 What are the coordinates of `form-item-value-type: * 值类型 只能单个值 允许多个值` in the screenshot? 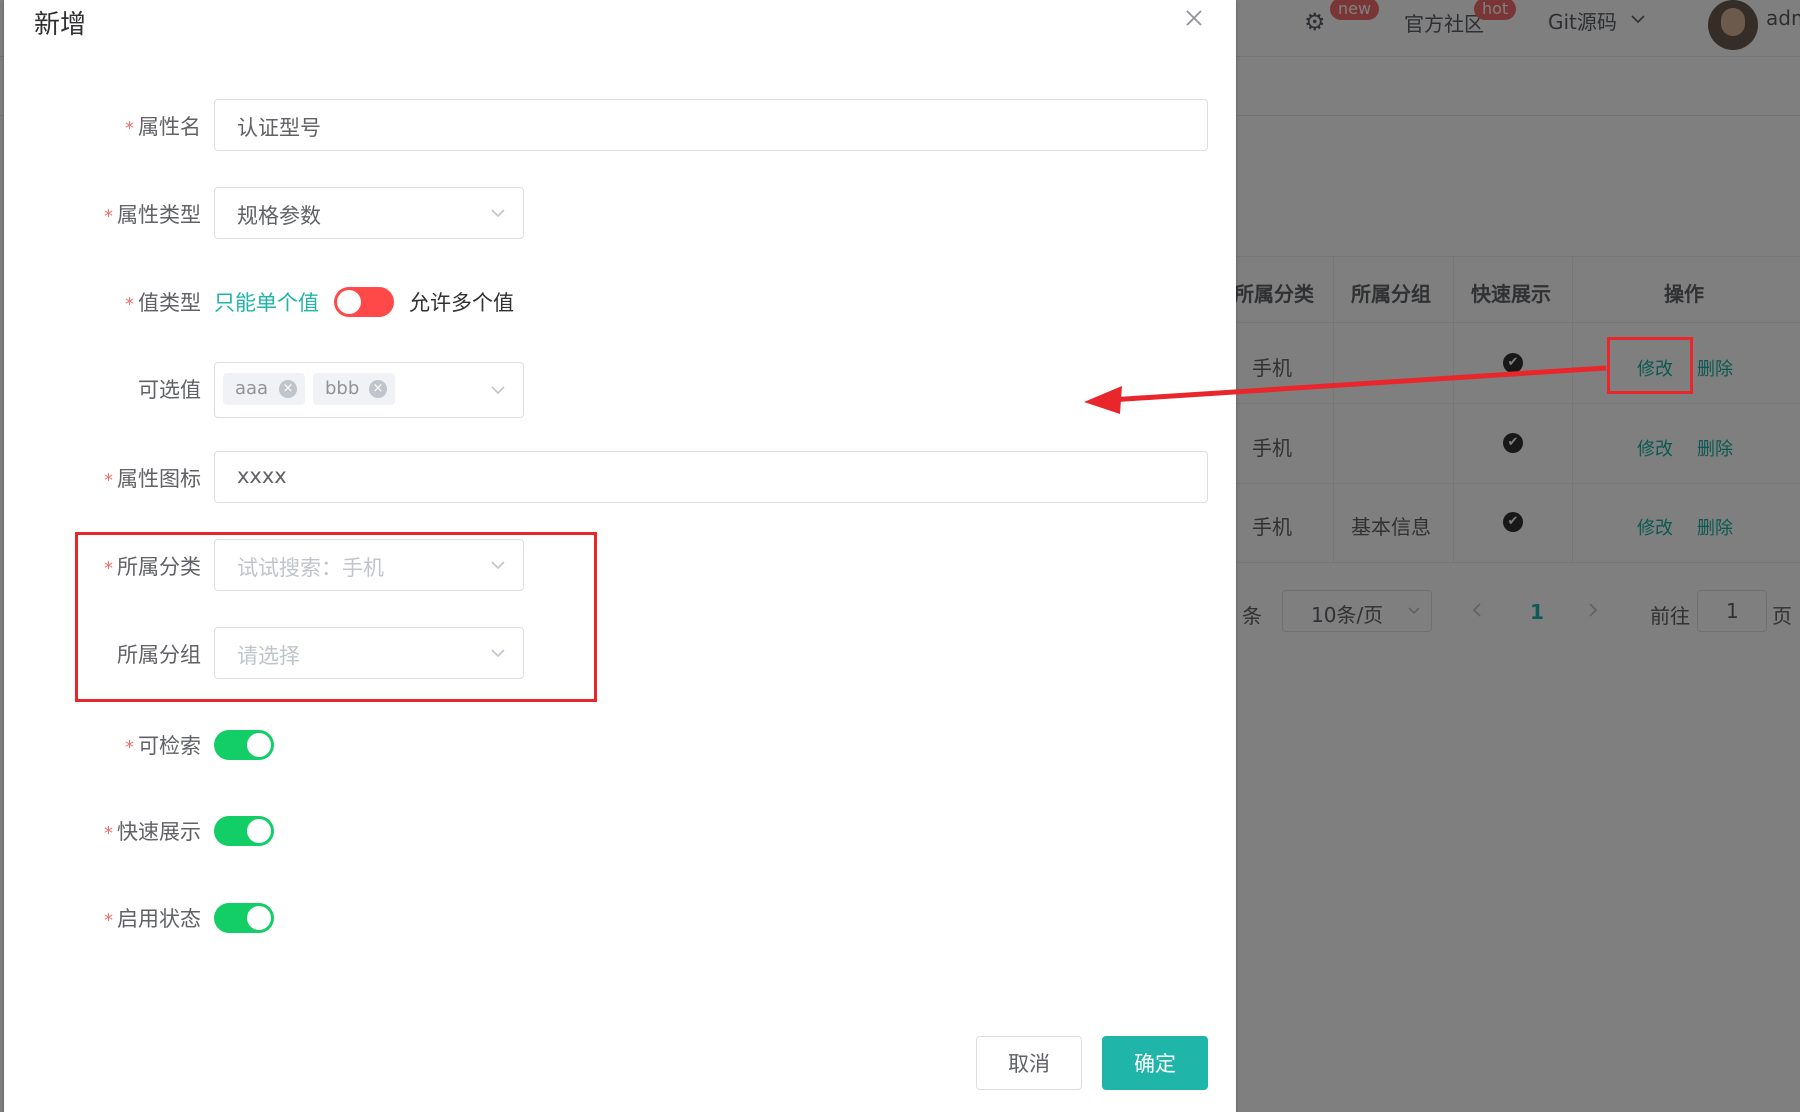 It's located at (620, 302).